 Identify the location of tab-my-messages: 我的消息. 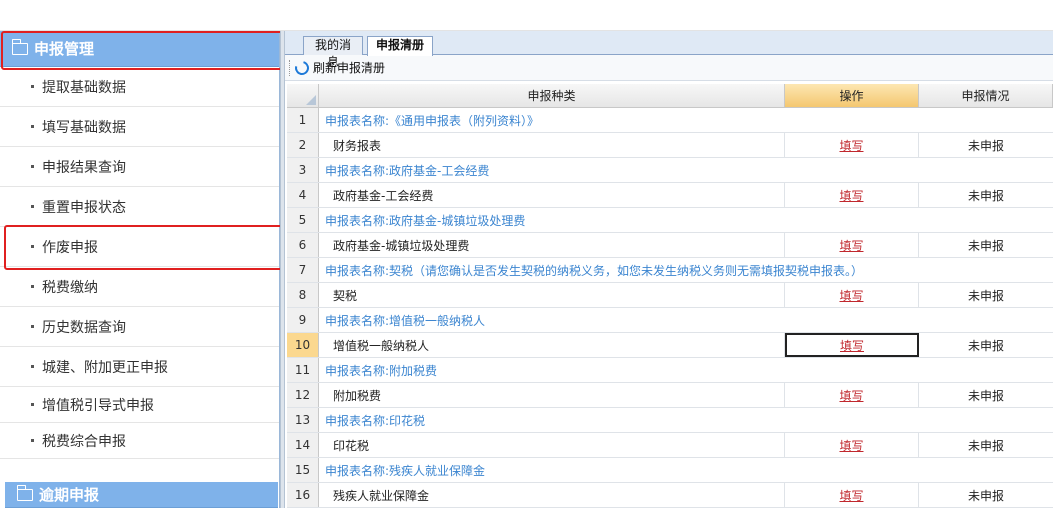
(333, 52).